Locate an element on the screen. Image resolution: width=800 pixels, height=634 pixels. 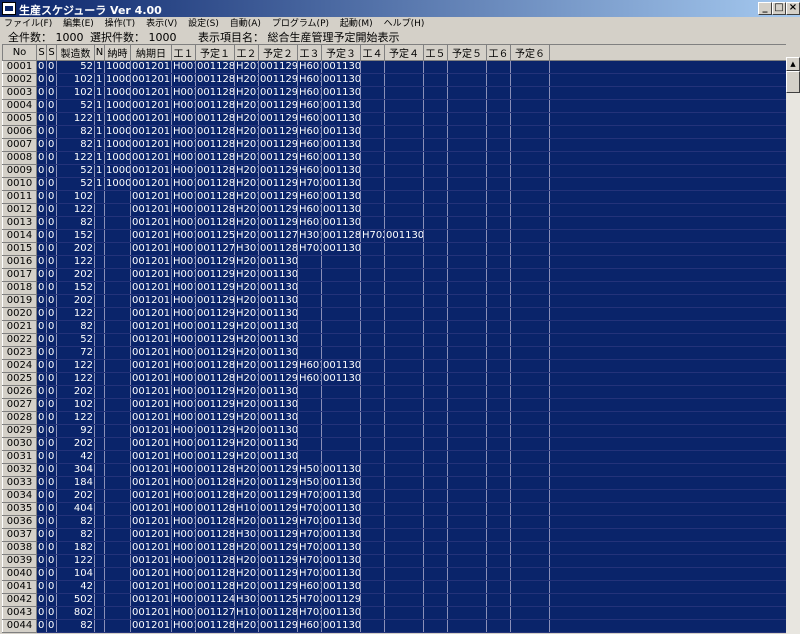
table-cell: 92 is located at coordinates (75, 431).